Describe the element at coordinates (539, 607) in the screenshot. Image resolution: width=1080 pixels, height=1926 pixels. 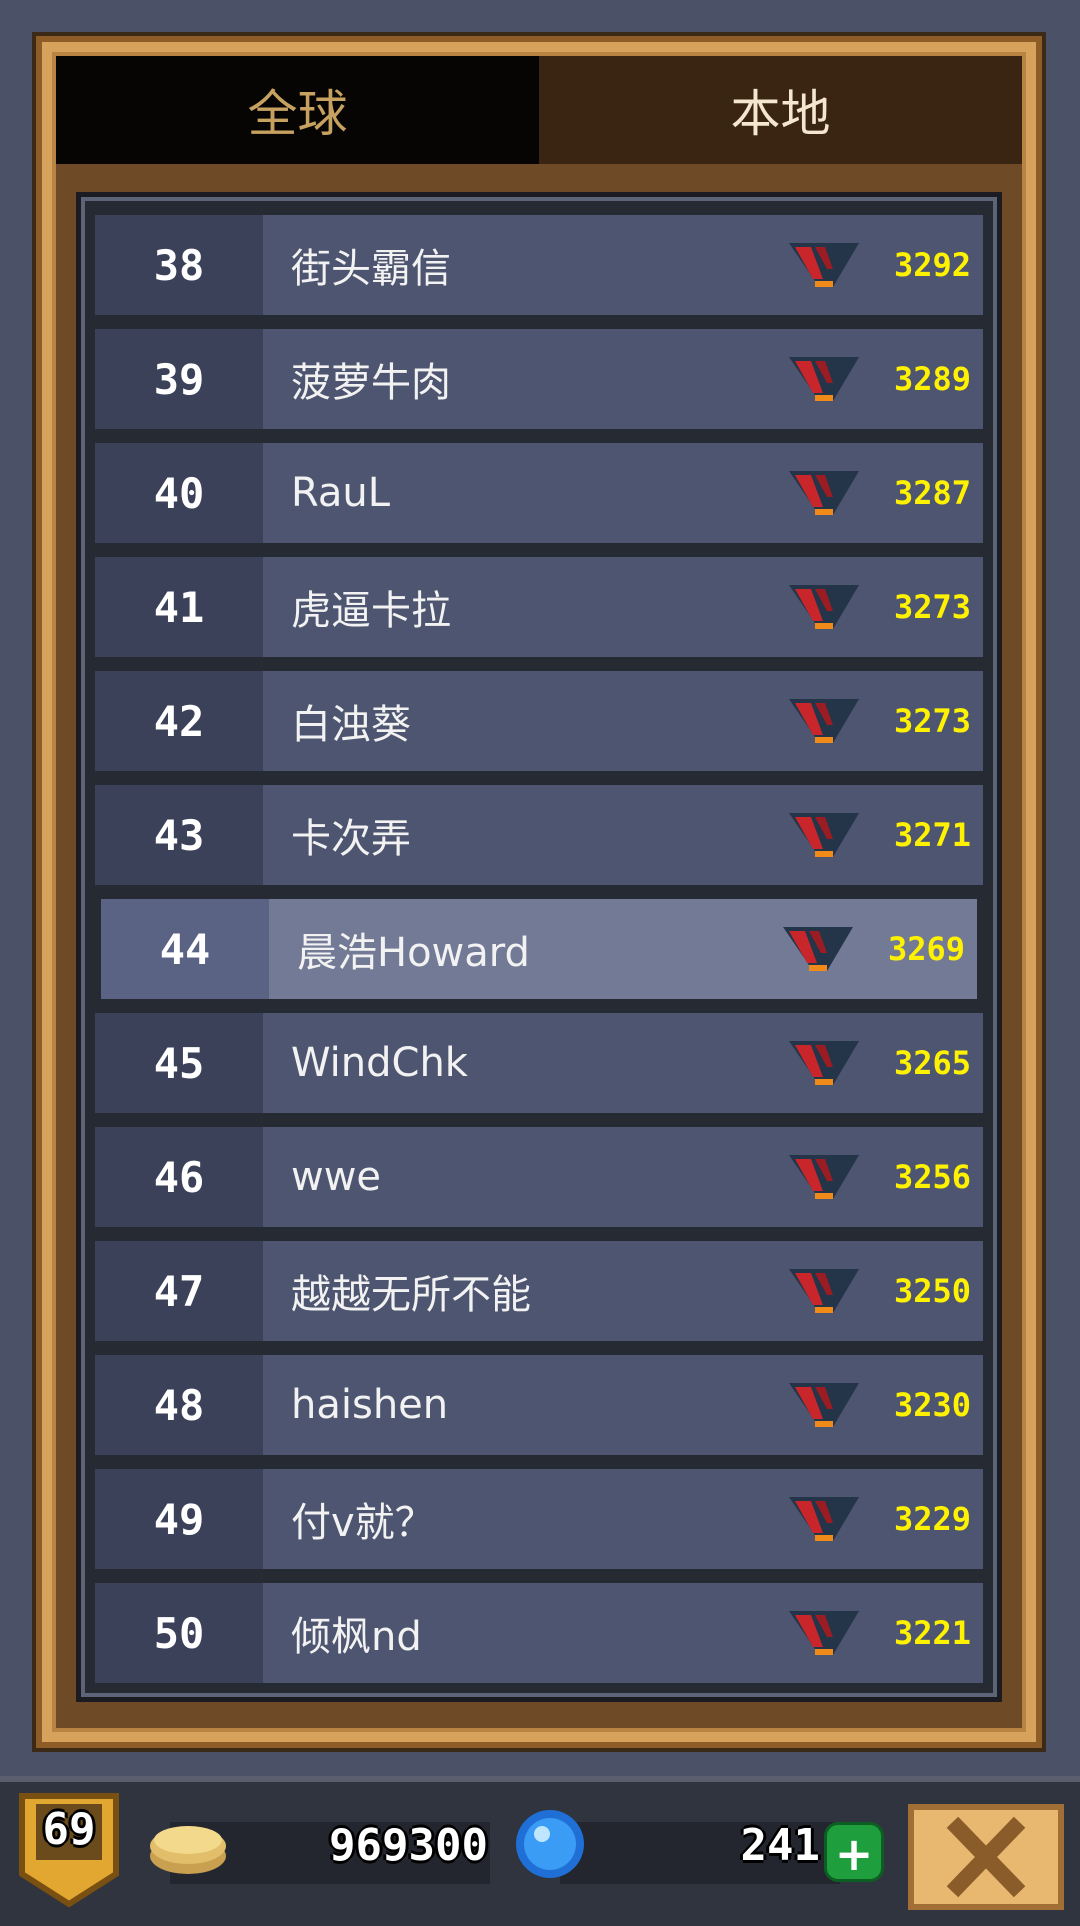
I see `leaderboard-row: 41 虎逼卡拉 3273` at that location.